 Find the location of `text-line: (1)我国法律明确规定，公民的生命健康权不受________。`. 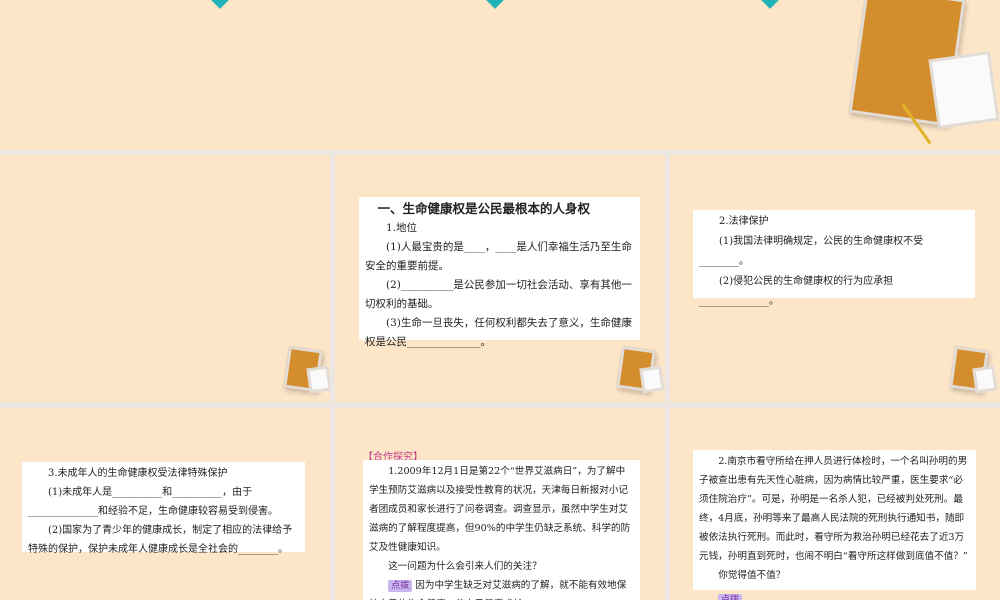

text-line: (1)我国法律明确规定，公民的生命健康权不受________。 is located at coordinates (811, 251).